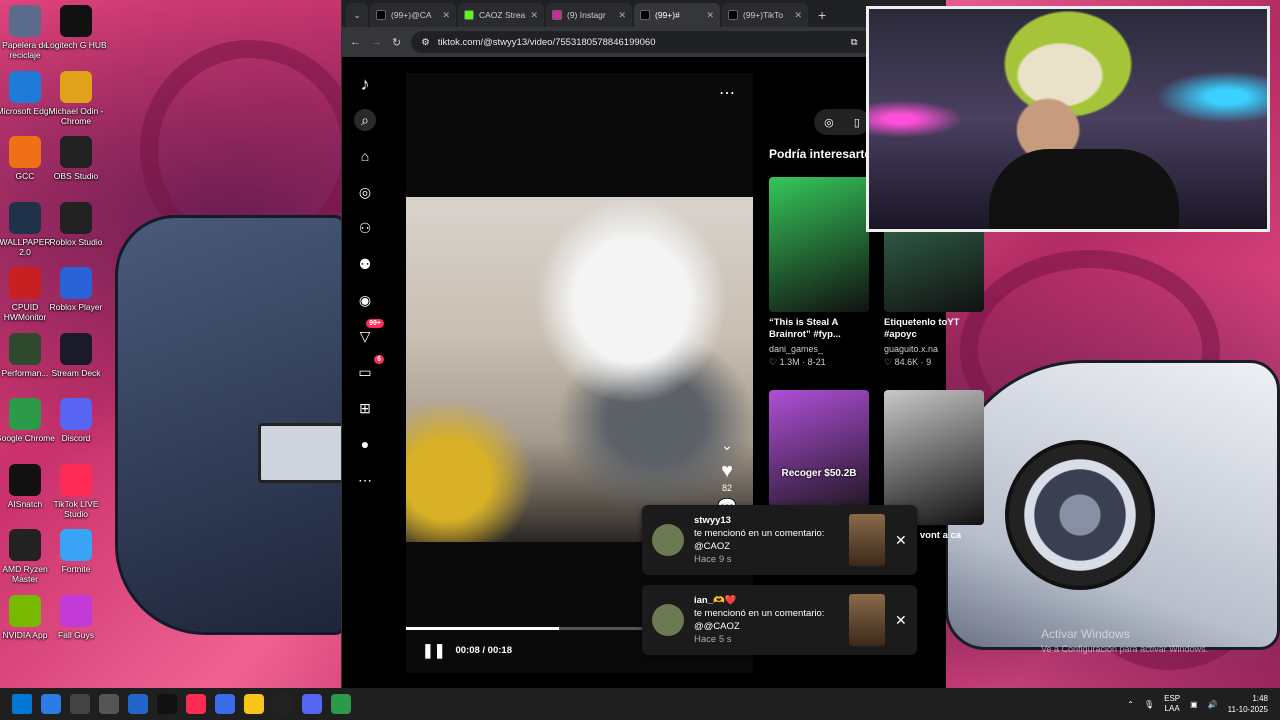  I want to click on browser-tab: CAOZ Strea ✕, so click(501, 15).